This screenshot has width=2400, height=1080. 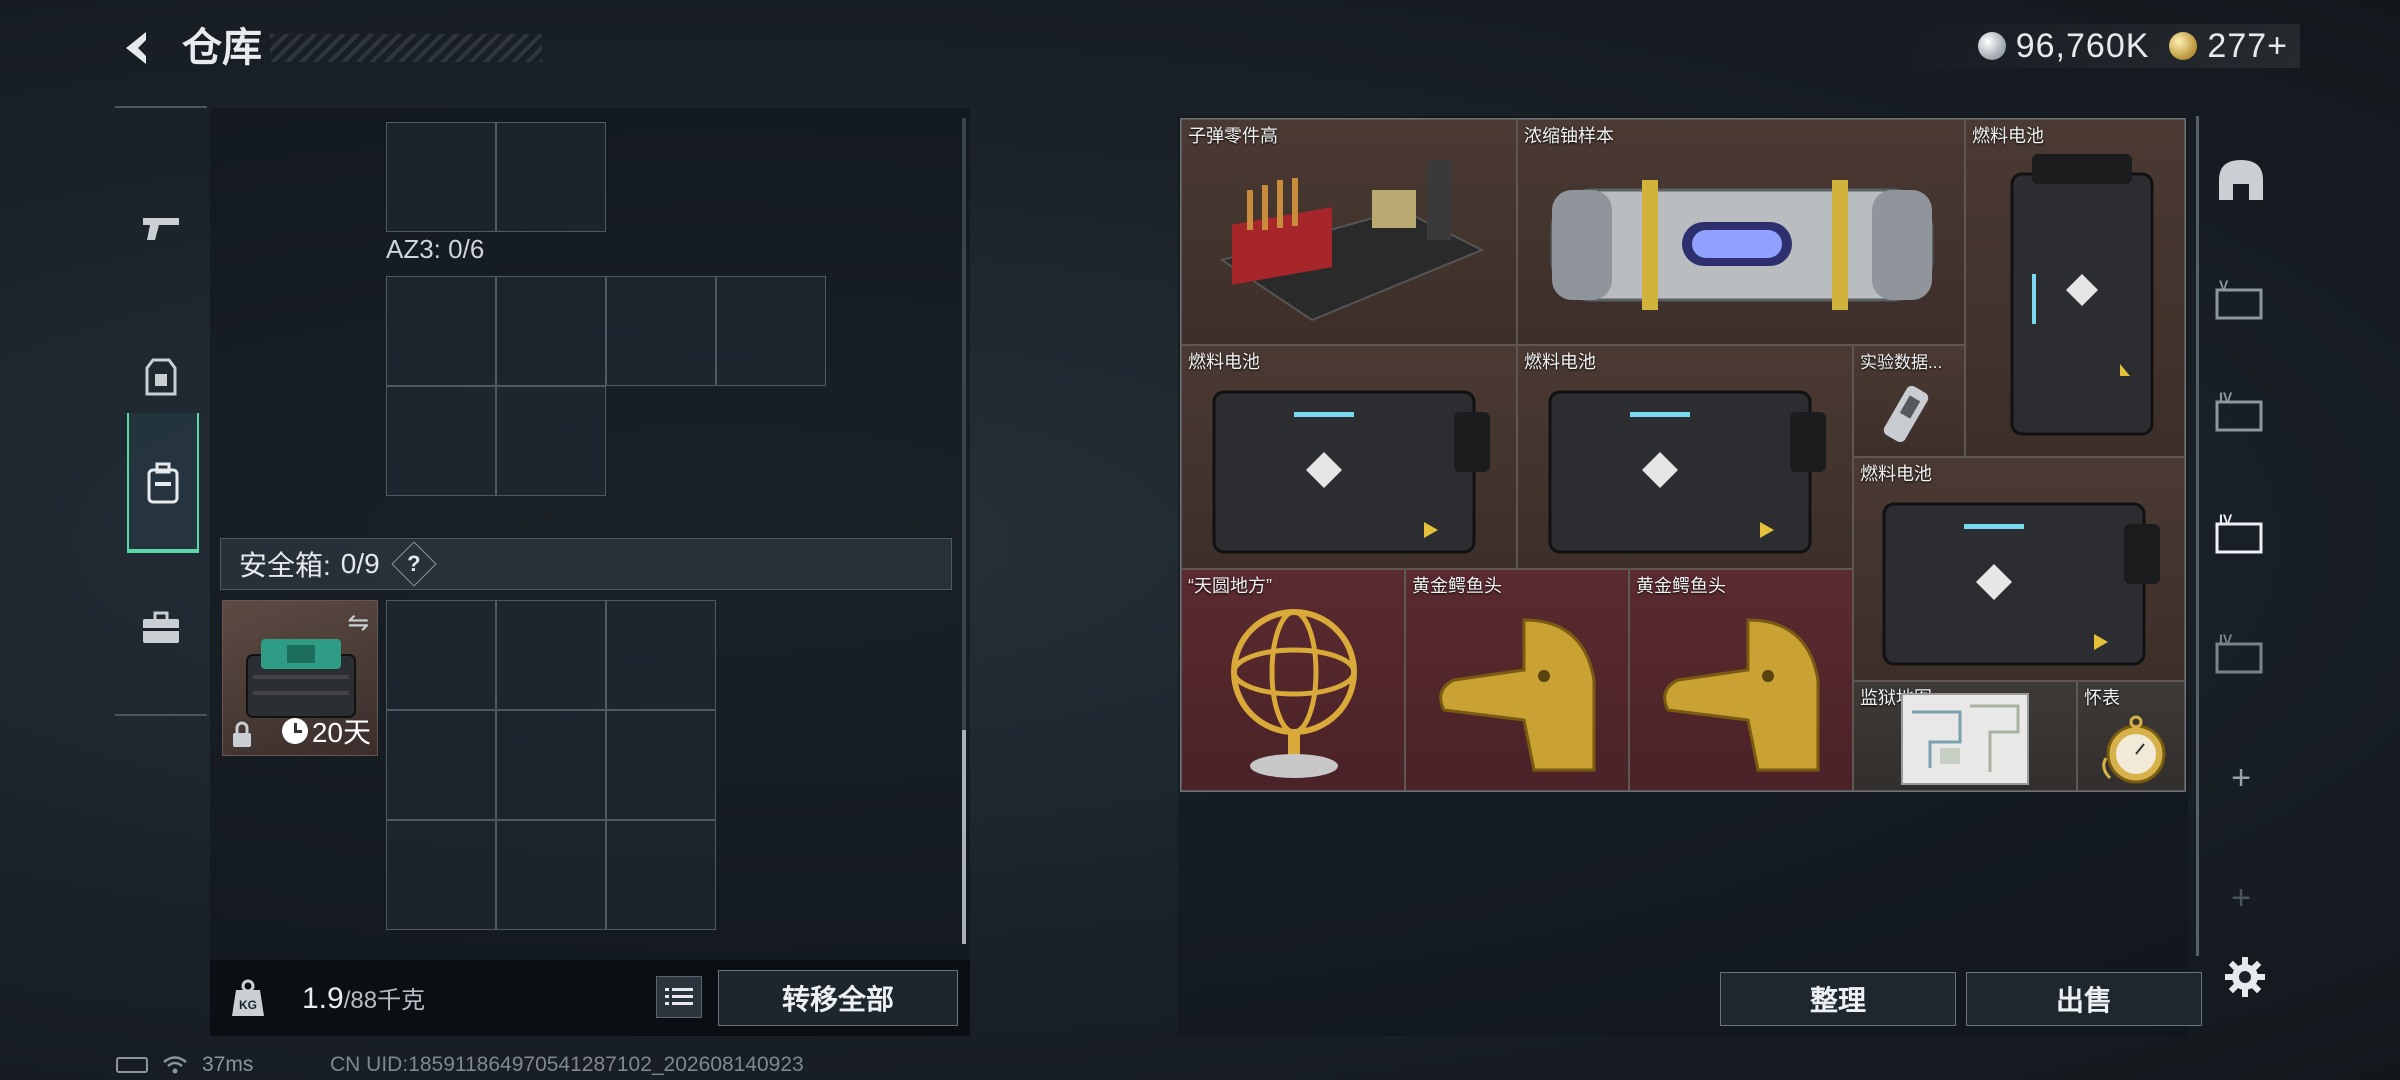 What do you see at coordinates (1965, 739) in the screenshot?
I see `map-icon` at bounding box center [1965, 739].